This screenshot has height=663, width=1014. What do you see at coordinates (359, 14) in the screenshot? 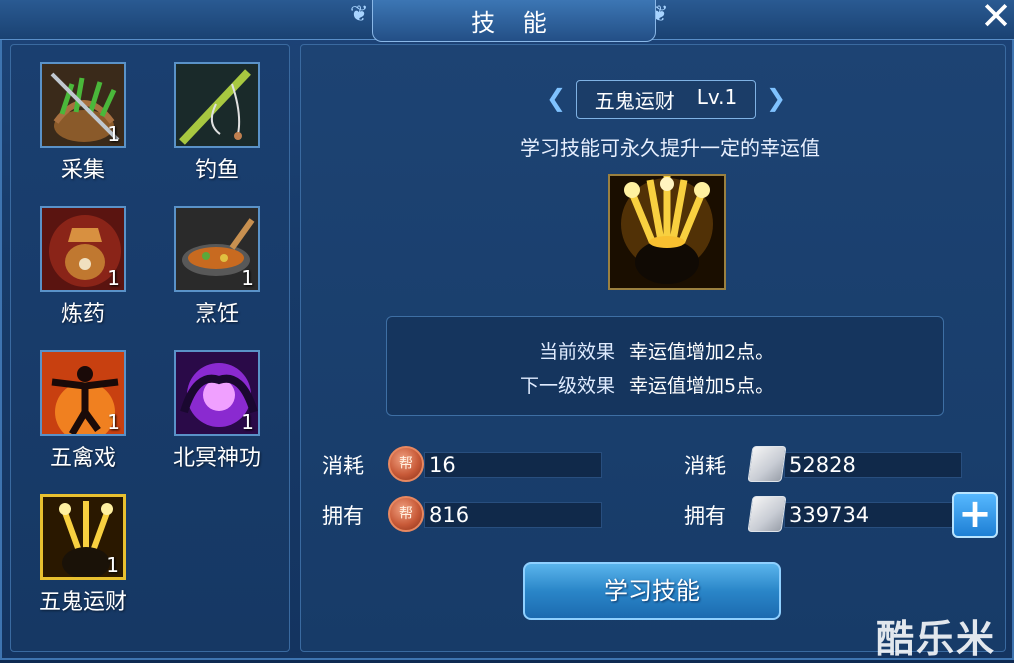
I see `title-ornament-left-icon: ❦` at bounding box center [359, 14].